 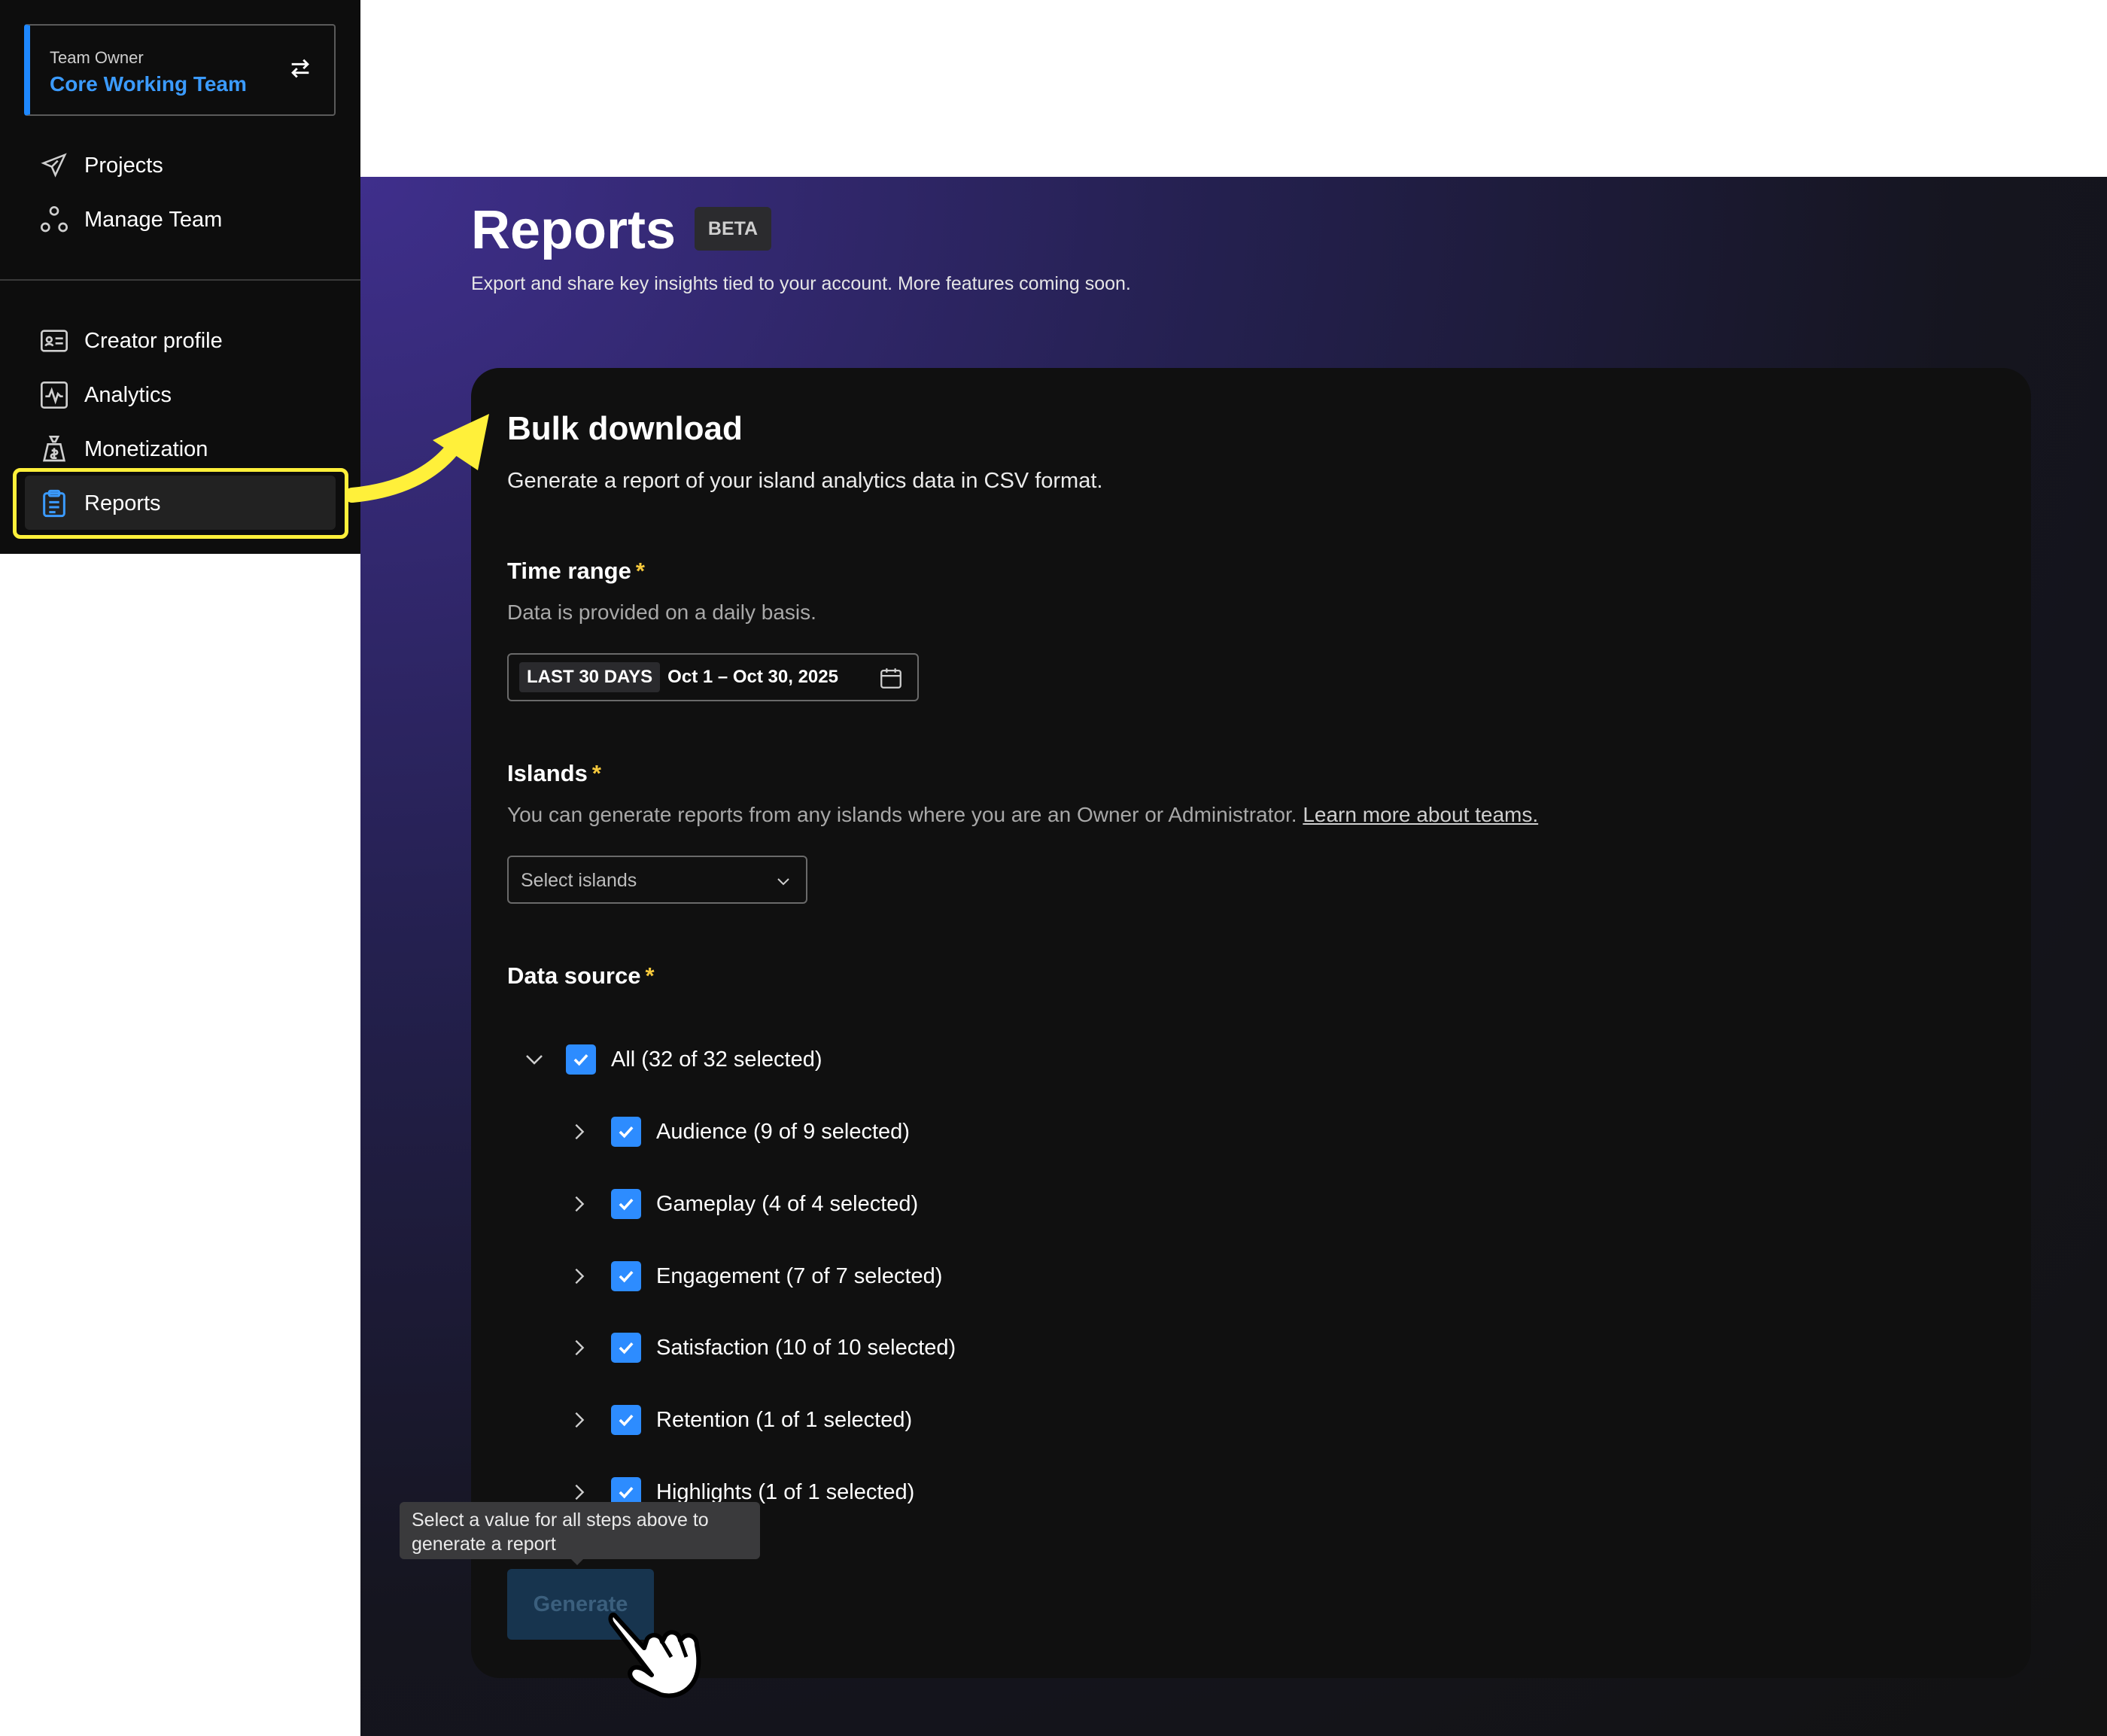 I want to click on swap-icon, so click(x=300, y=68).